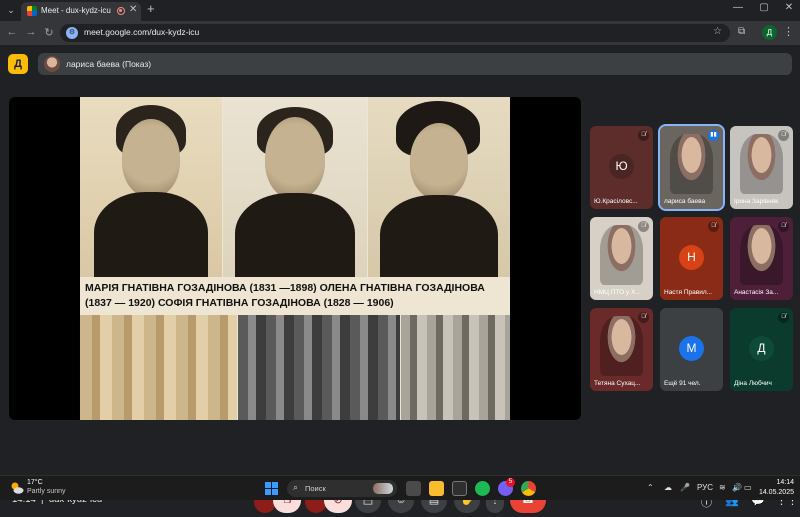 Image resolution: width=800 pixels, height=517 pixels. I want to click on tab-close-icon: ✕, so click(133, 9).